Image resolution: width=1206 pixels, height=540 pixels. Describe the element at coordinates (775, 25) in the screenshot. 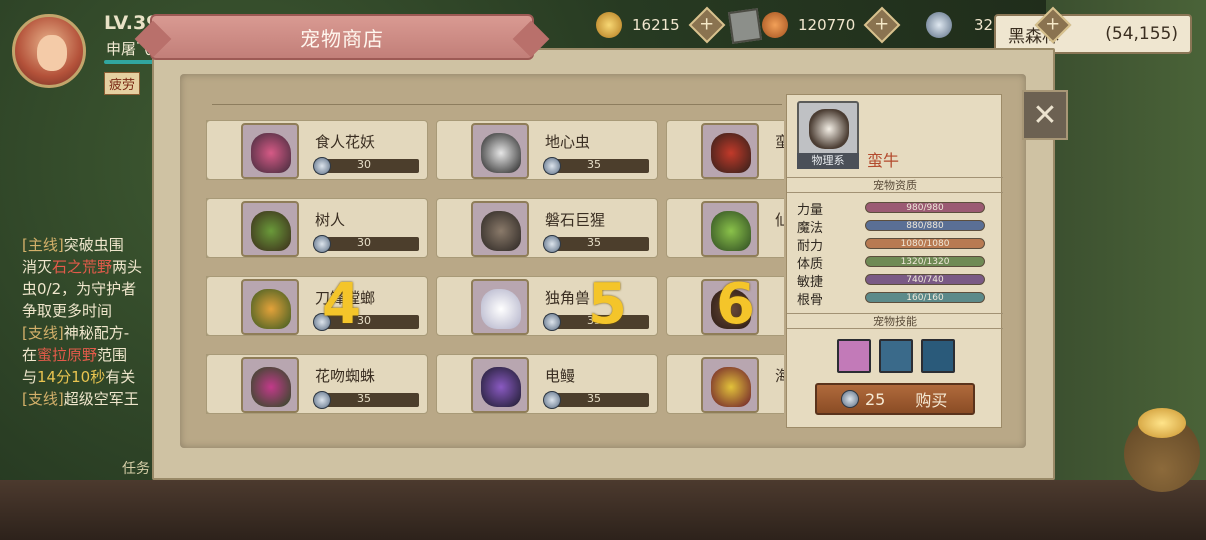

I see `copper-coin-icon` at that location.